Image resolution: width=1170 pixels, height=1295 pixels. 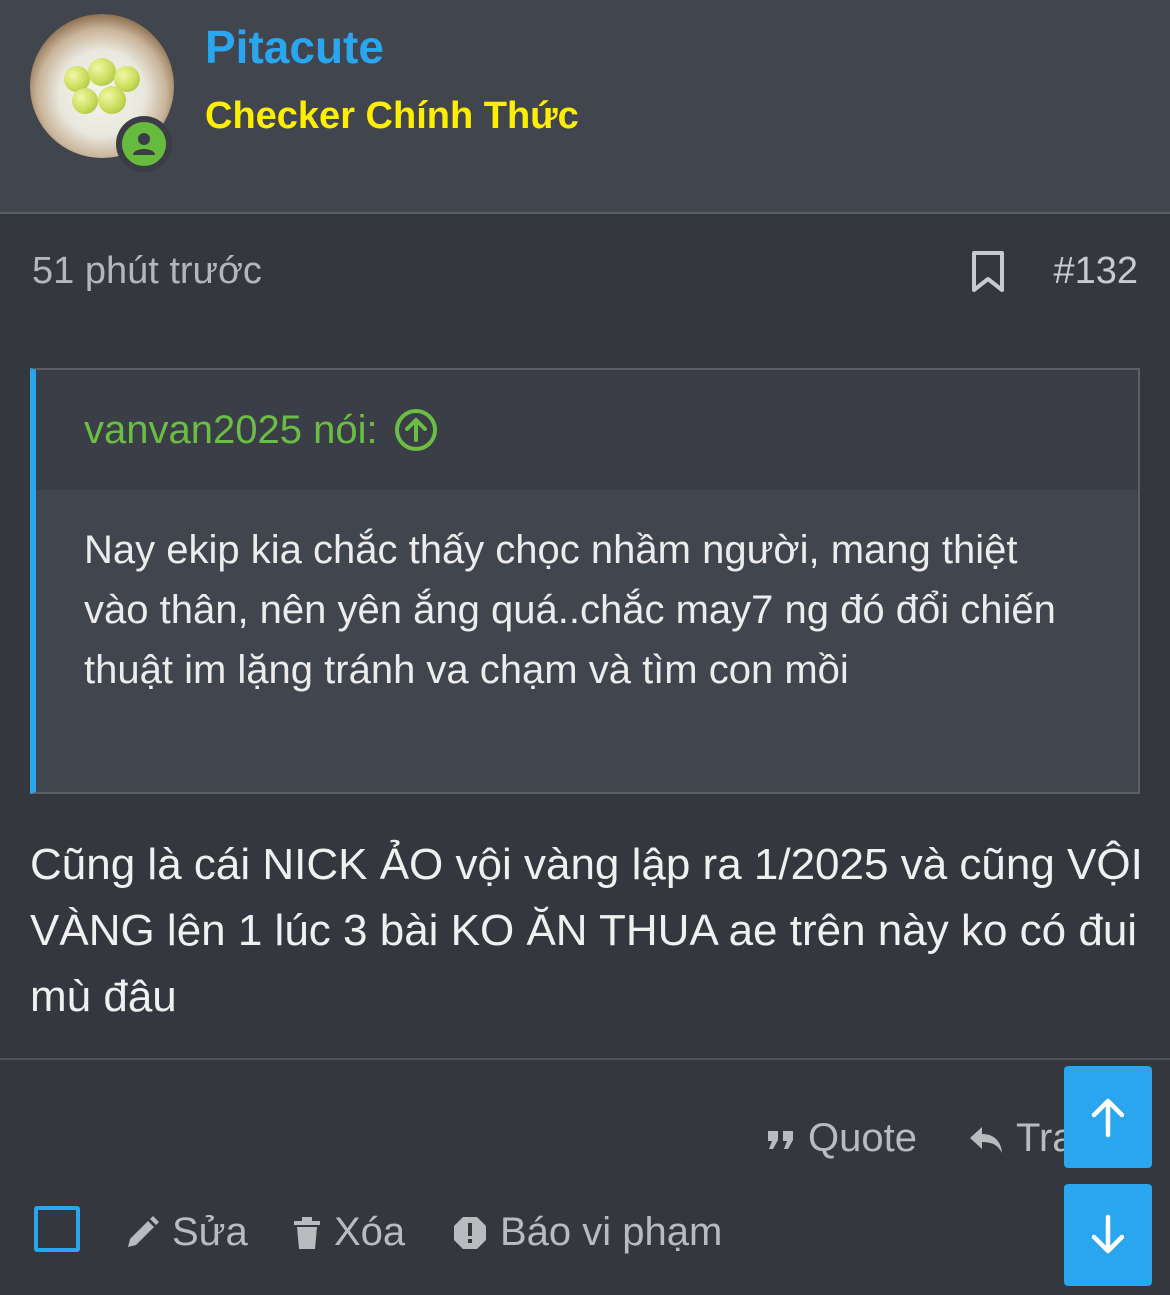 I want to click on delete-button: Xóa, so click(x=348, y=1232).